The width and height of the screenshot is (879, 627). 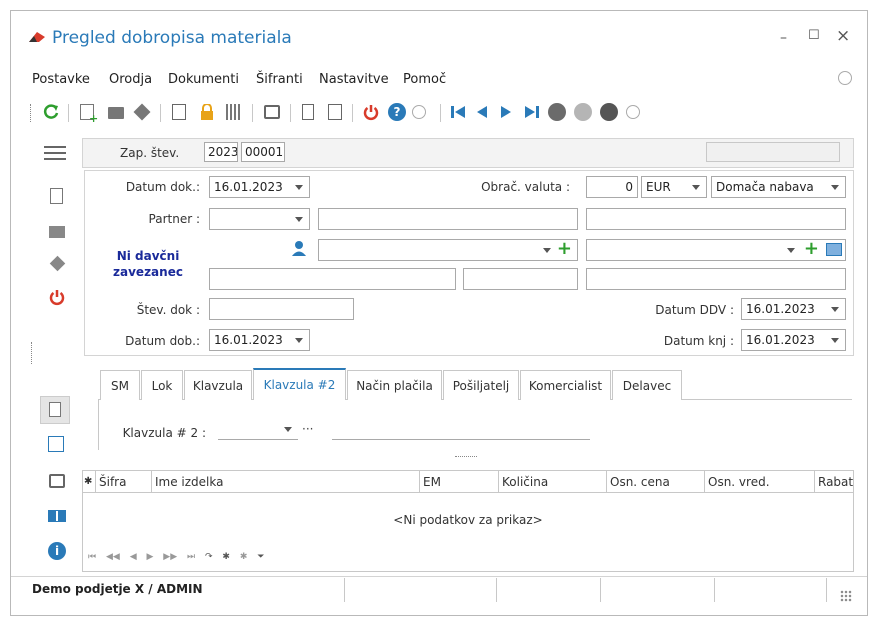 What do you see at coordinates (174, 219) in the screenshot?
I see `partner-label: Partner :` at bounding box center [174, 219].